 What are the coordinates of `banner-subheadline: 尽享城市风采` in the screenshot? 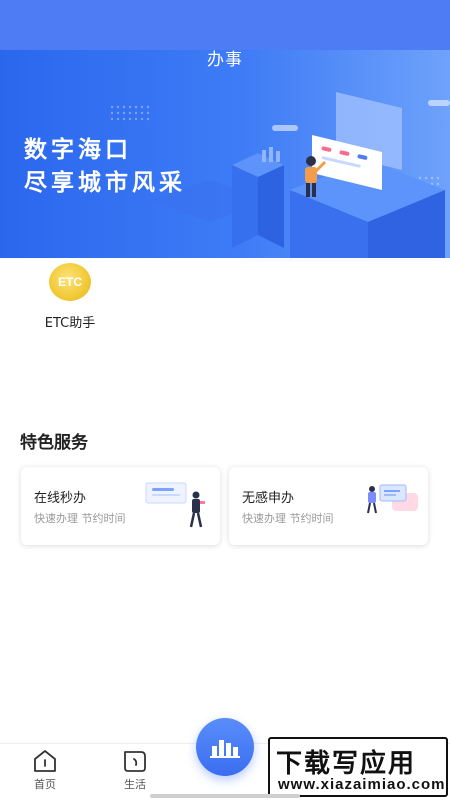 It's located at (105, 183).